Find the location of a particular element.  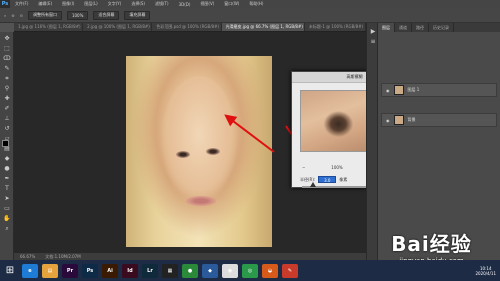

layer-row: ◉ 背景 is located at coordinates (439, 120).